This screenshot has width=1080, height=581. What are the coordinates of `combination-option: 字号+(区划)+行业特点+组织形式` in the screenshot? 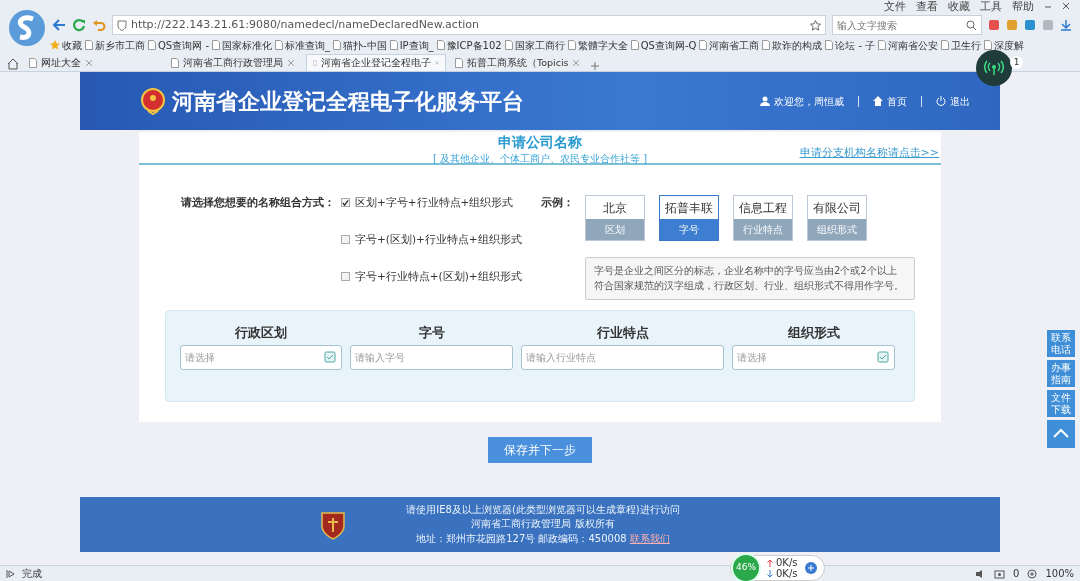 It's located at (441, 239).